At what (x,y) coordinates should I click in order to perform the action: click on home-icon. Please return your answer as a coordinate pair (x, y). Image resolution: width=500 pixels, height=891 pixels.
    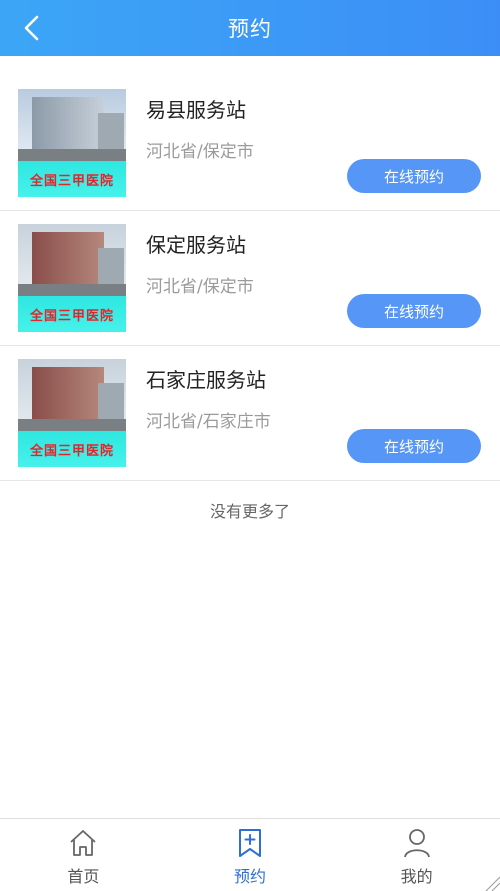
    Looking at the image, I should click on (83, 843).